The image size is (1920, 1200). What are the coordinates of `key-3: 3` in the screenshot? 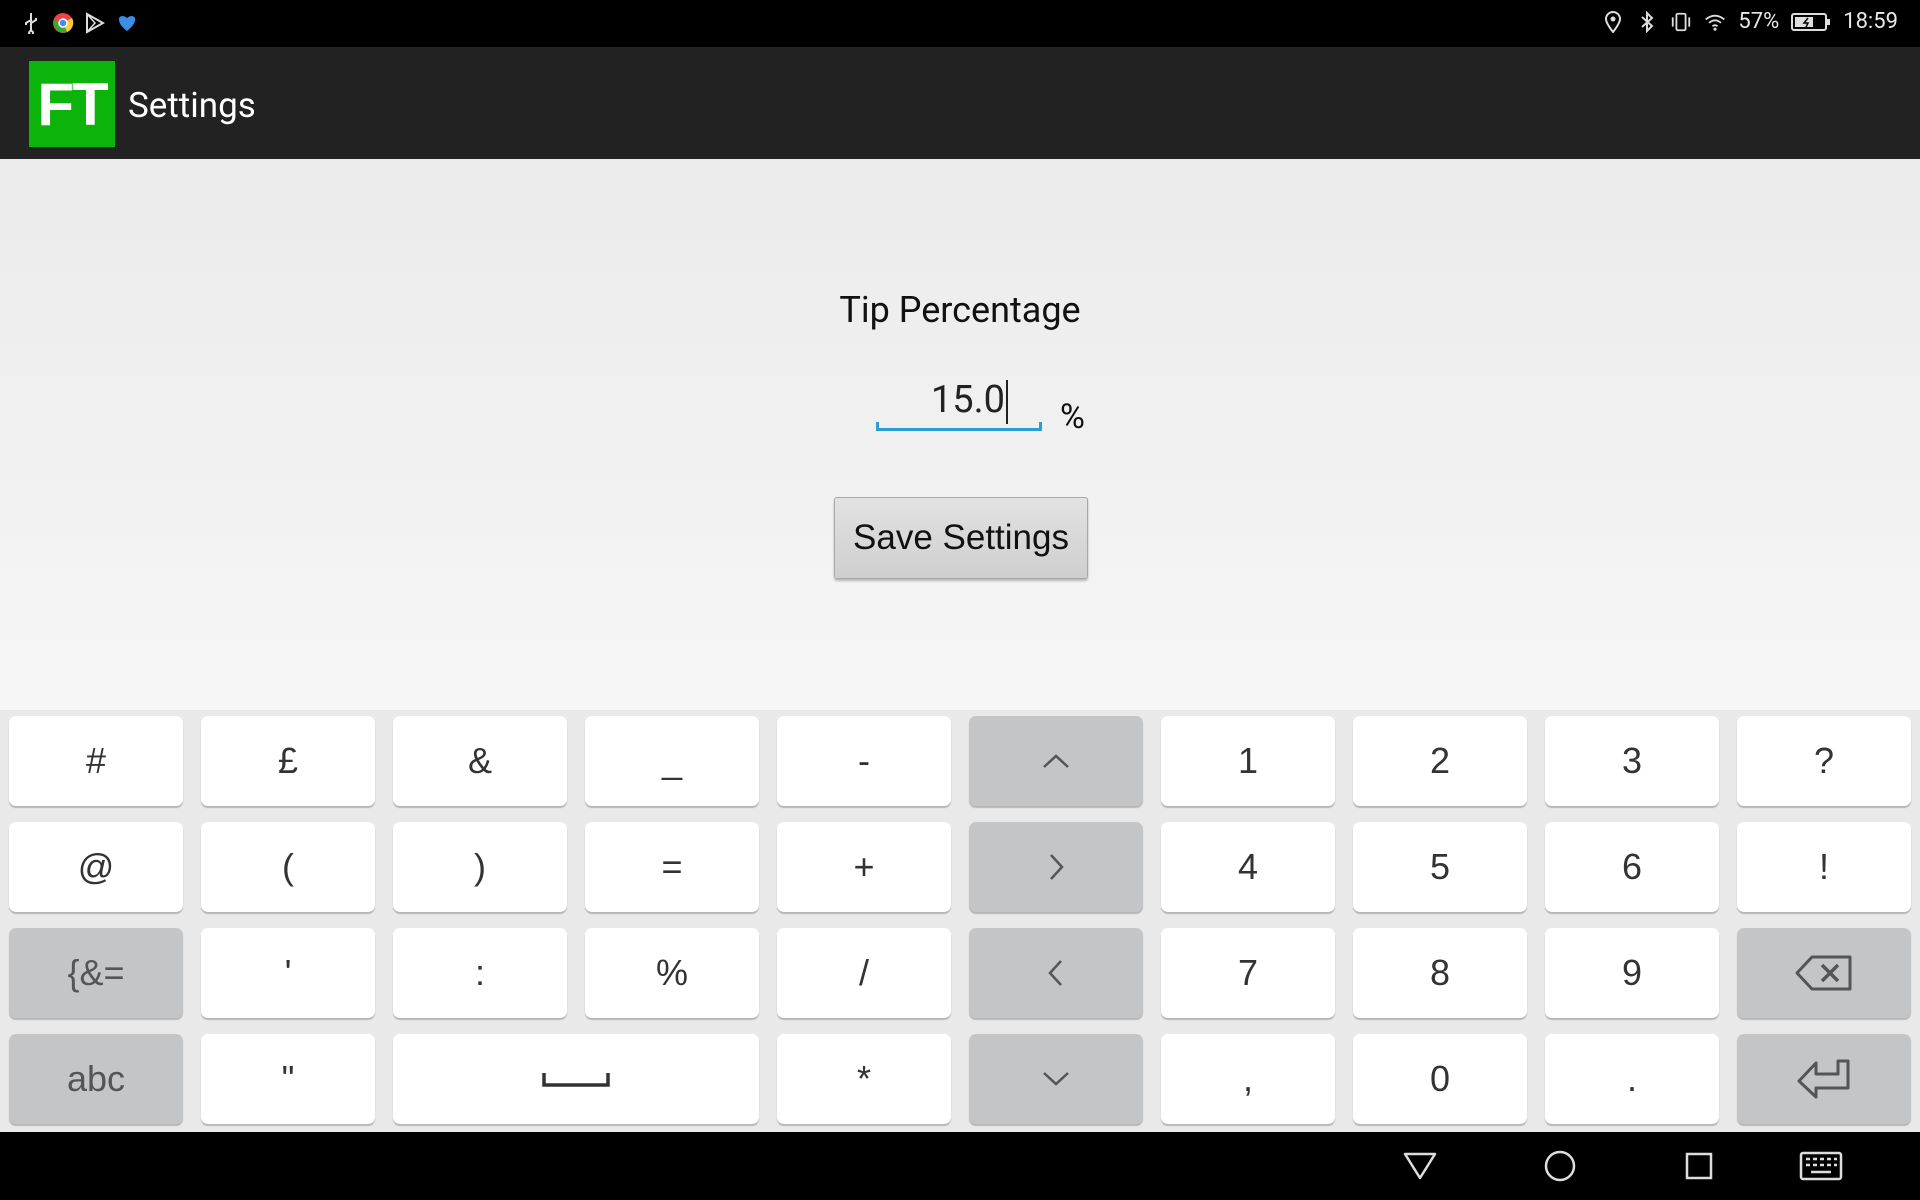 It's located at (1632, 761).